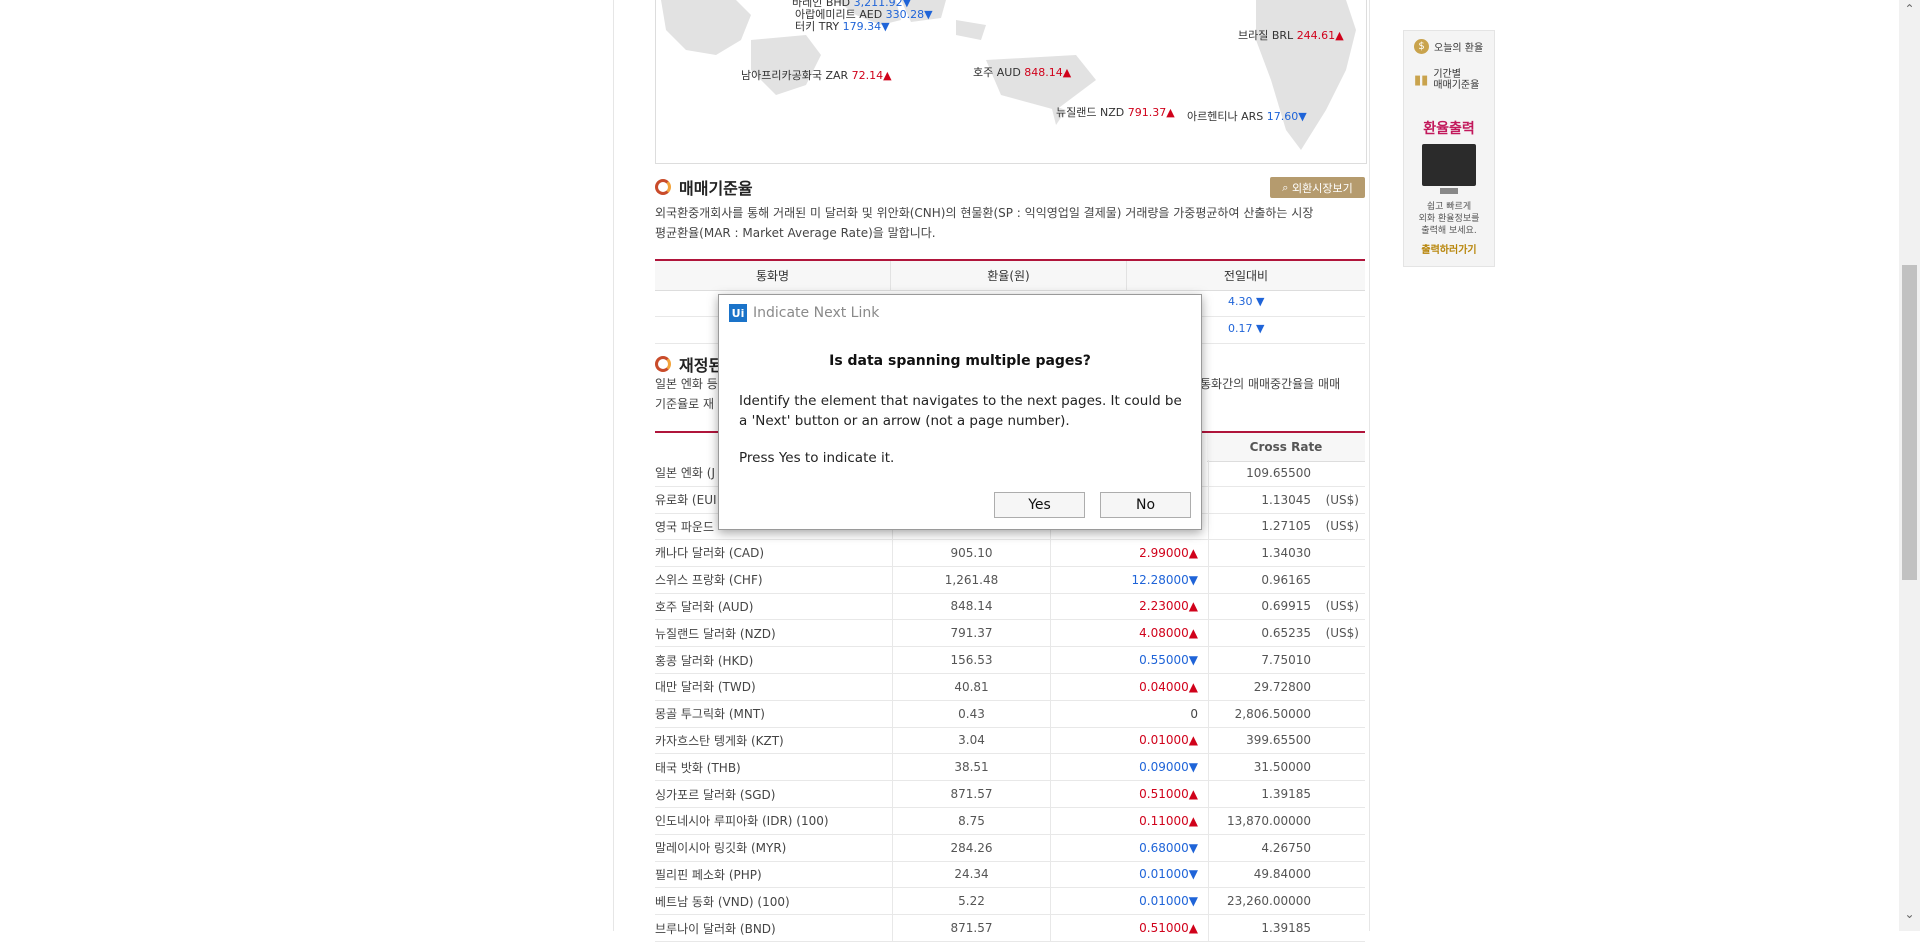 This screenshot has width=1920, height=942. What do you see at coordinates (972, 847) in the screenshot?
I see `rate-value: 284.26` at bounding box center [972, 847].